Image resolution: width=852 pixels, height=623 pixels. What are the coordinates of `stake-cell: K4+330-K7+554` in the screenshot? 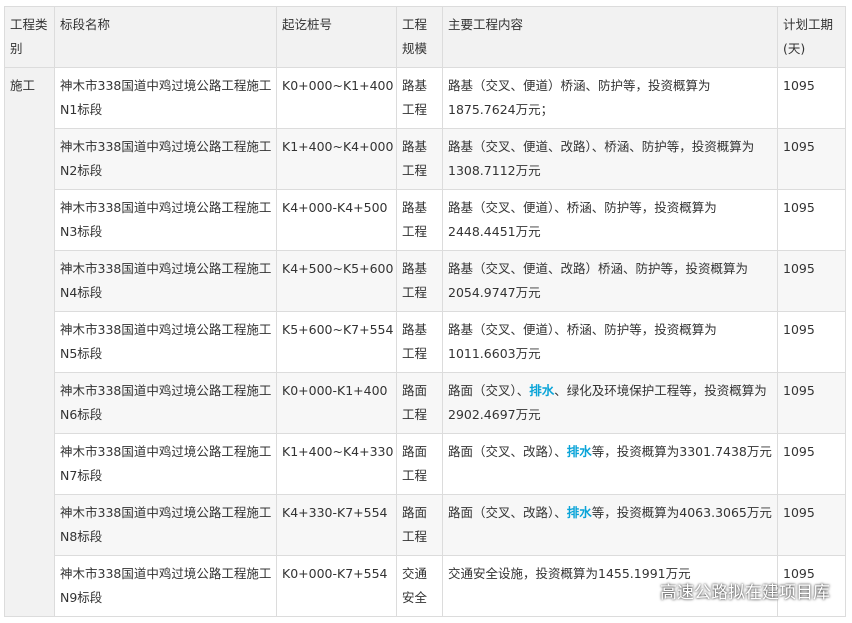 It's located at (336, 525).